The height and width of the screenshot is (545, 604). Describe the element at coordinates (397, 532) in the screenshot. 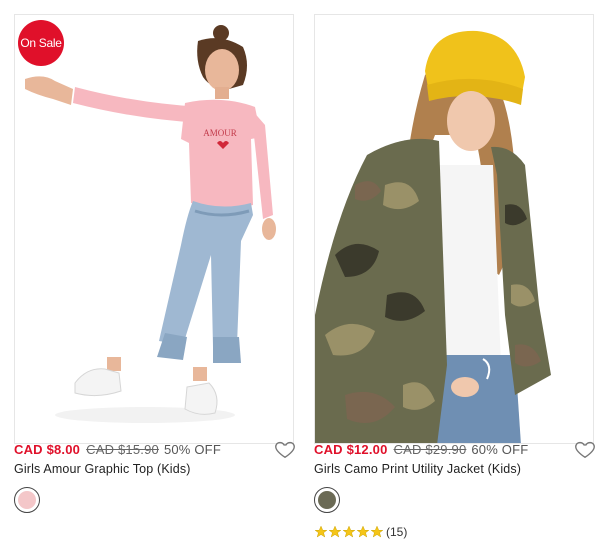

I see `rating-count: (15)` at that location.